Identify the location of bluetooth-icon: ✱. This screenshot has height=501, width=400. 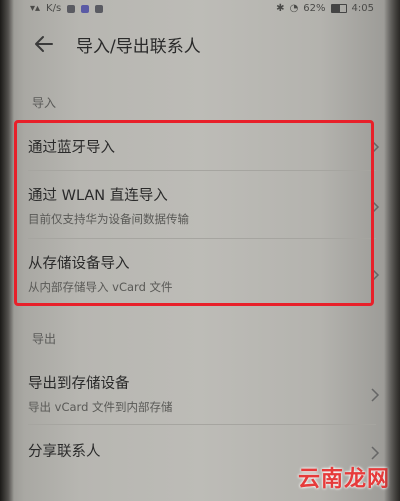
(280, 8).